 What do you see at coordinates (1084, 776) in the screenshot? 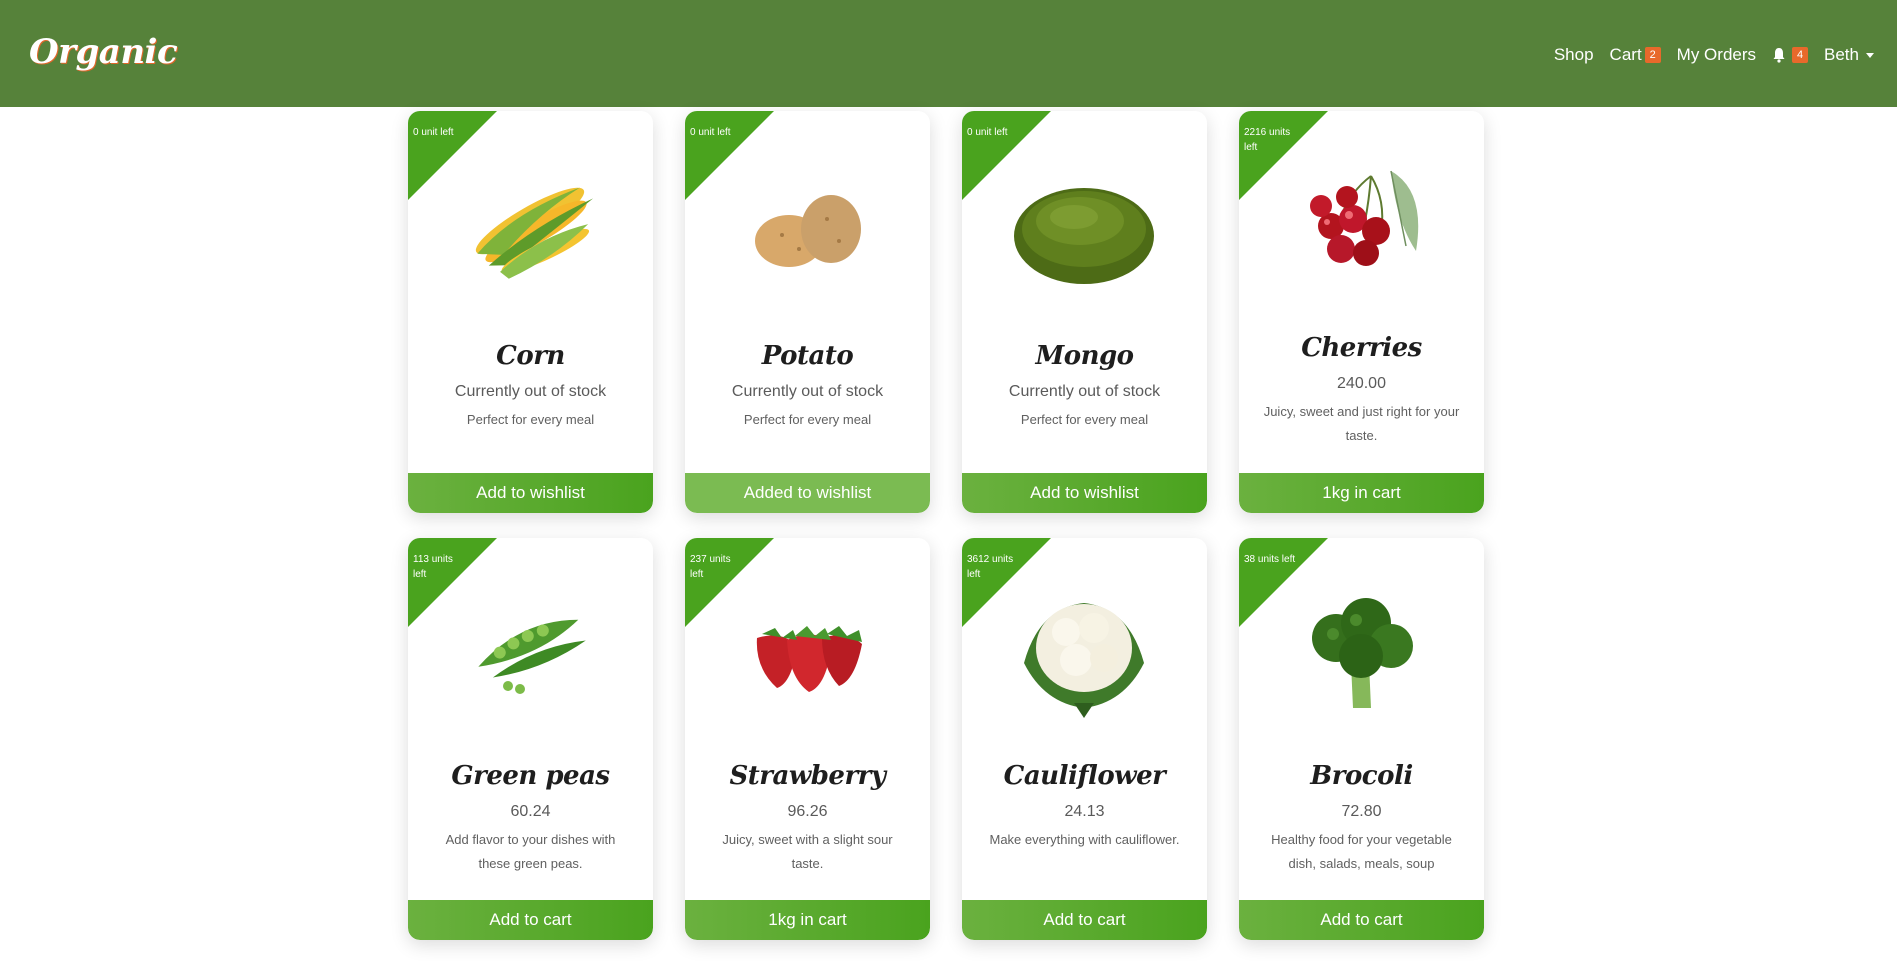
I see `product-name: Cauliflower` at bounding box center [1084, 776].